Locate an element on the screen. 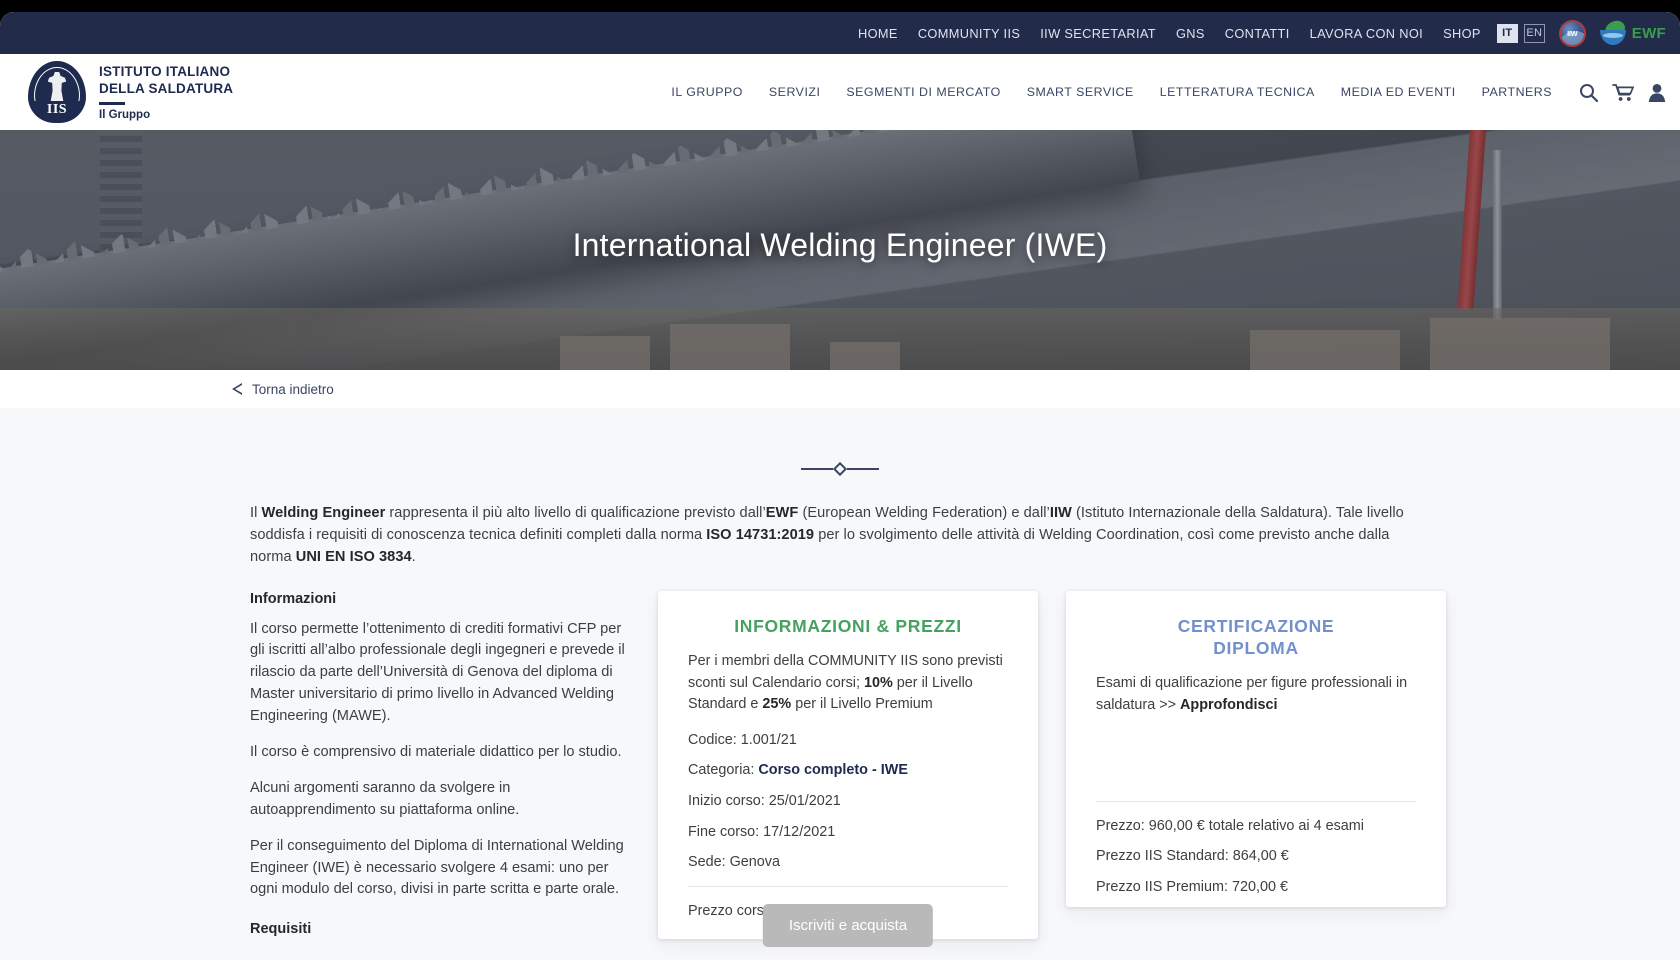 The width and height of the screenshot is (1680, 960). iiw-globe-icon is located at coordinates (1572, 33).